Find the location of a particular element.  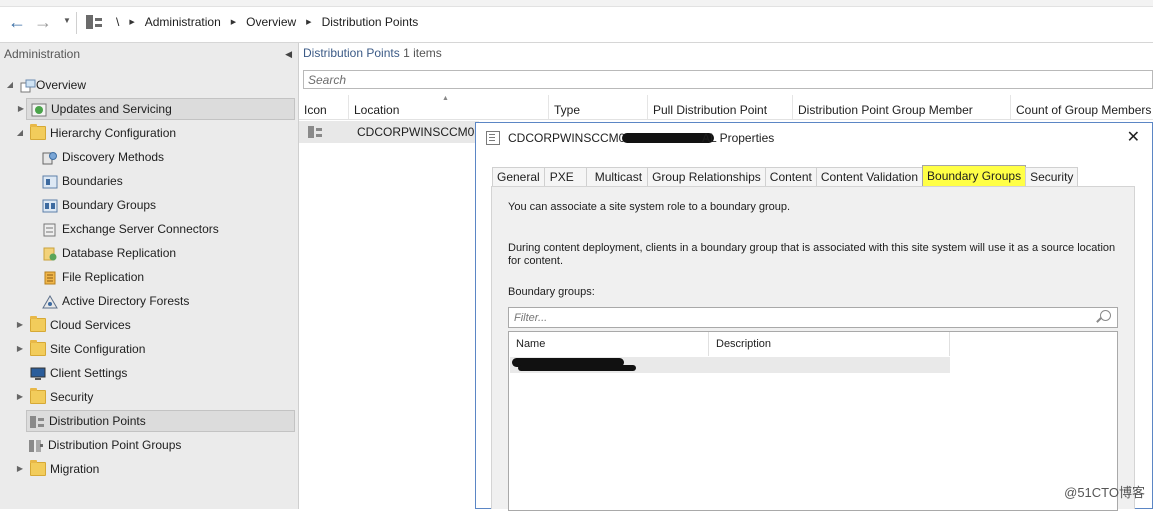

nav-separator is located at coordinates (76, 23).